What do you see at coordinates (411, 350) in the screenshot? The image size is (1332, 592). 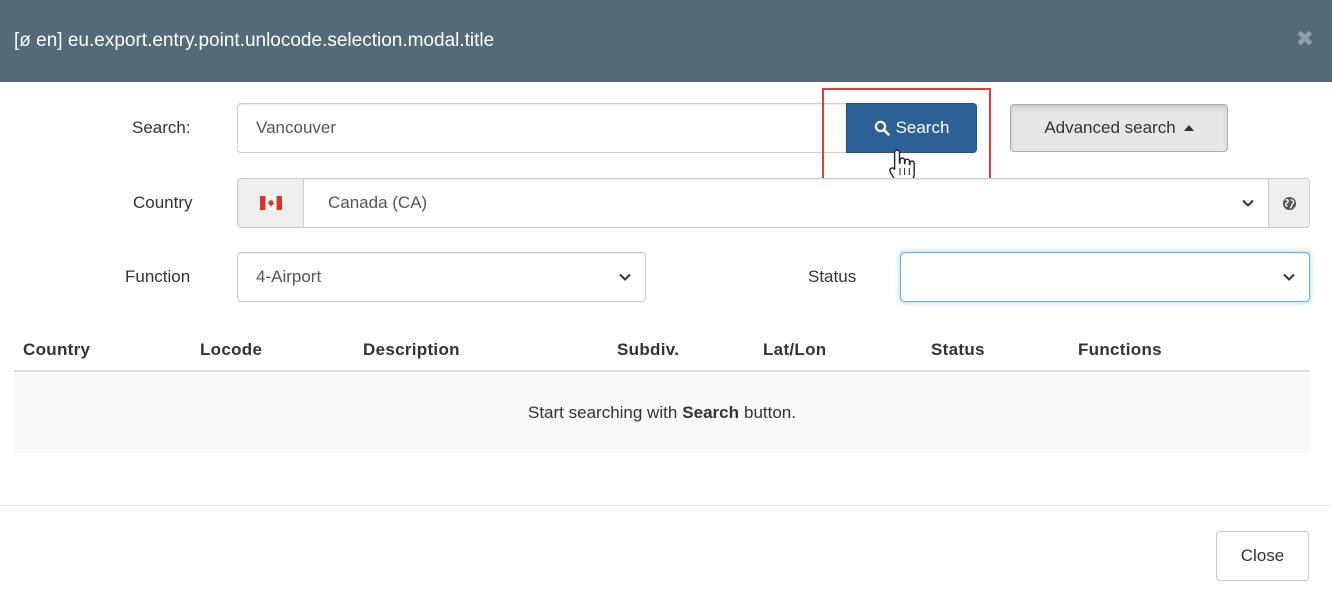 I see `column-header-description: Description` at bounding box center [411, 350].